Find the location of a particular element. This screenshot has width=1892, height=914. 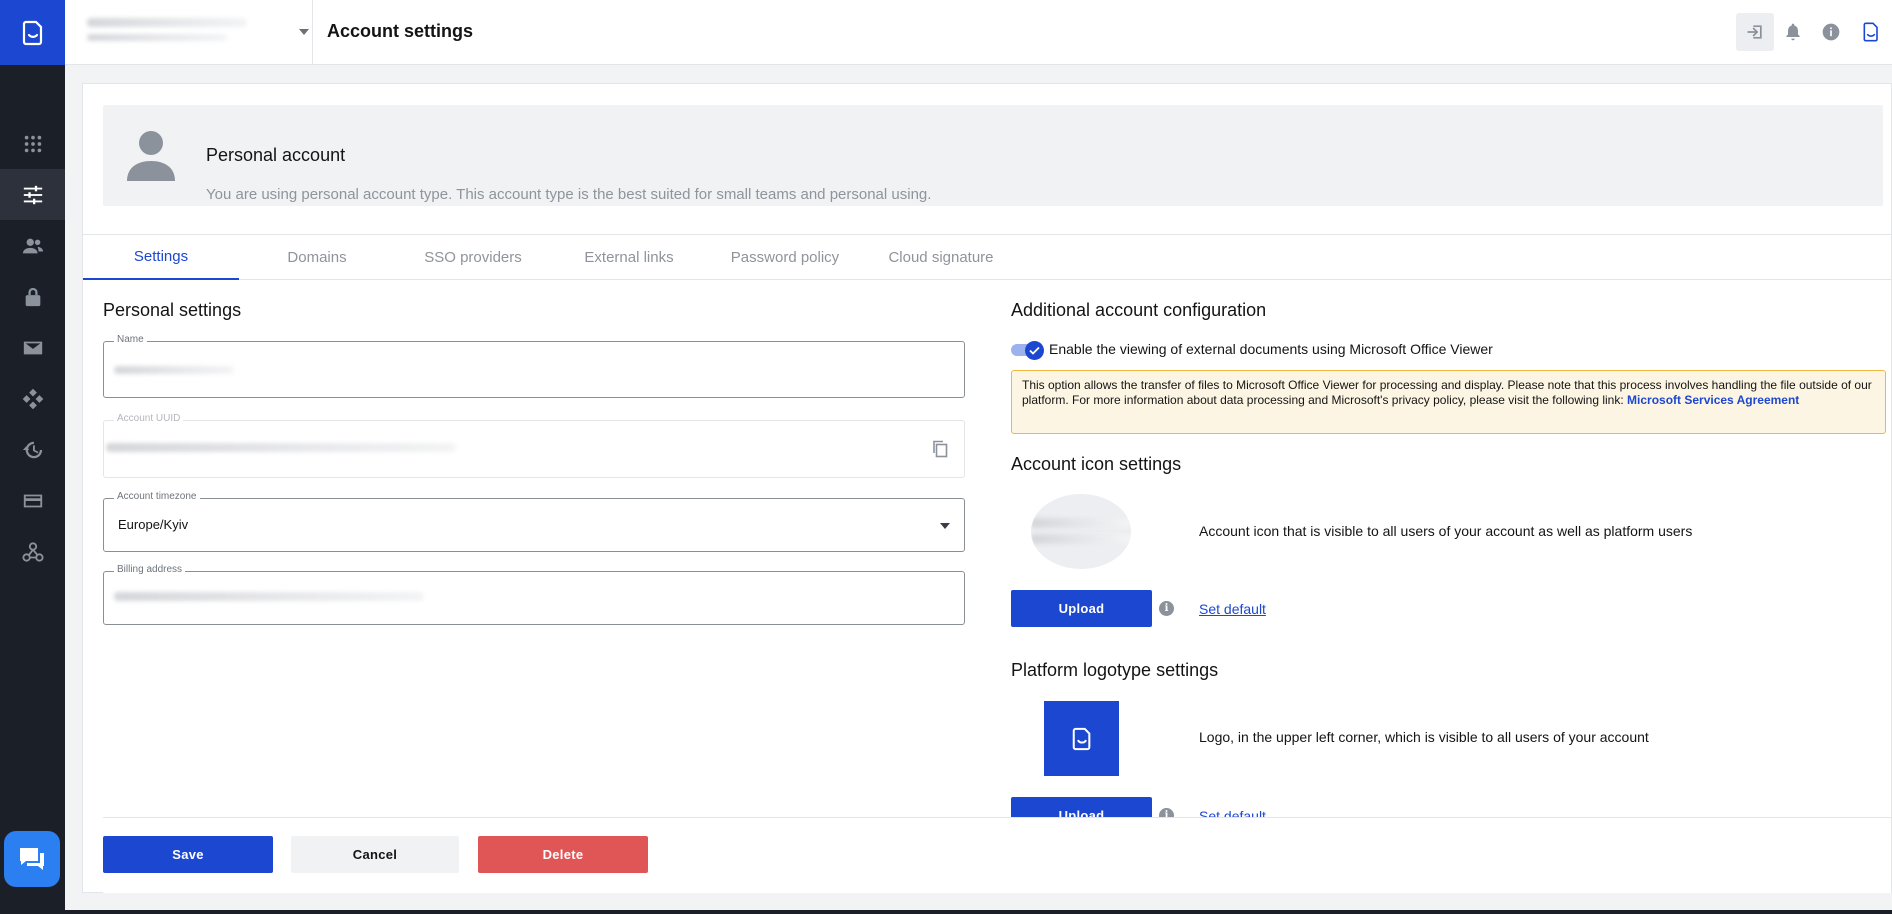

sidebar-item-billing is located at coordinates (32, 500).